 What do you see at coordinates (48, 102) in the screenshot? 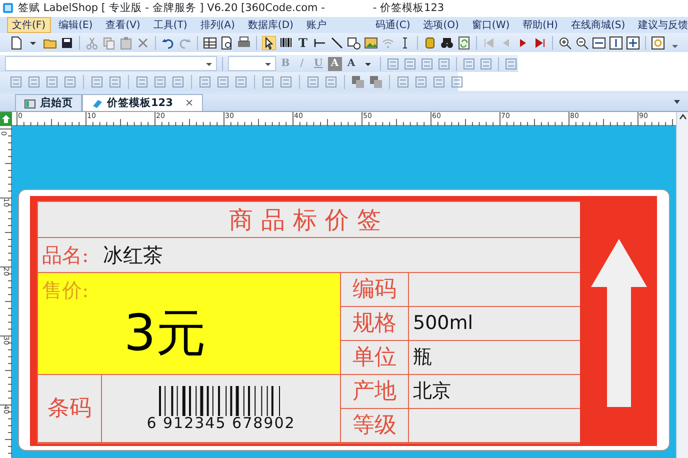
I see `tab: 启始页` at bounding box center [48, 102].